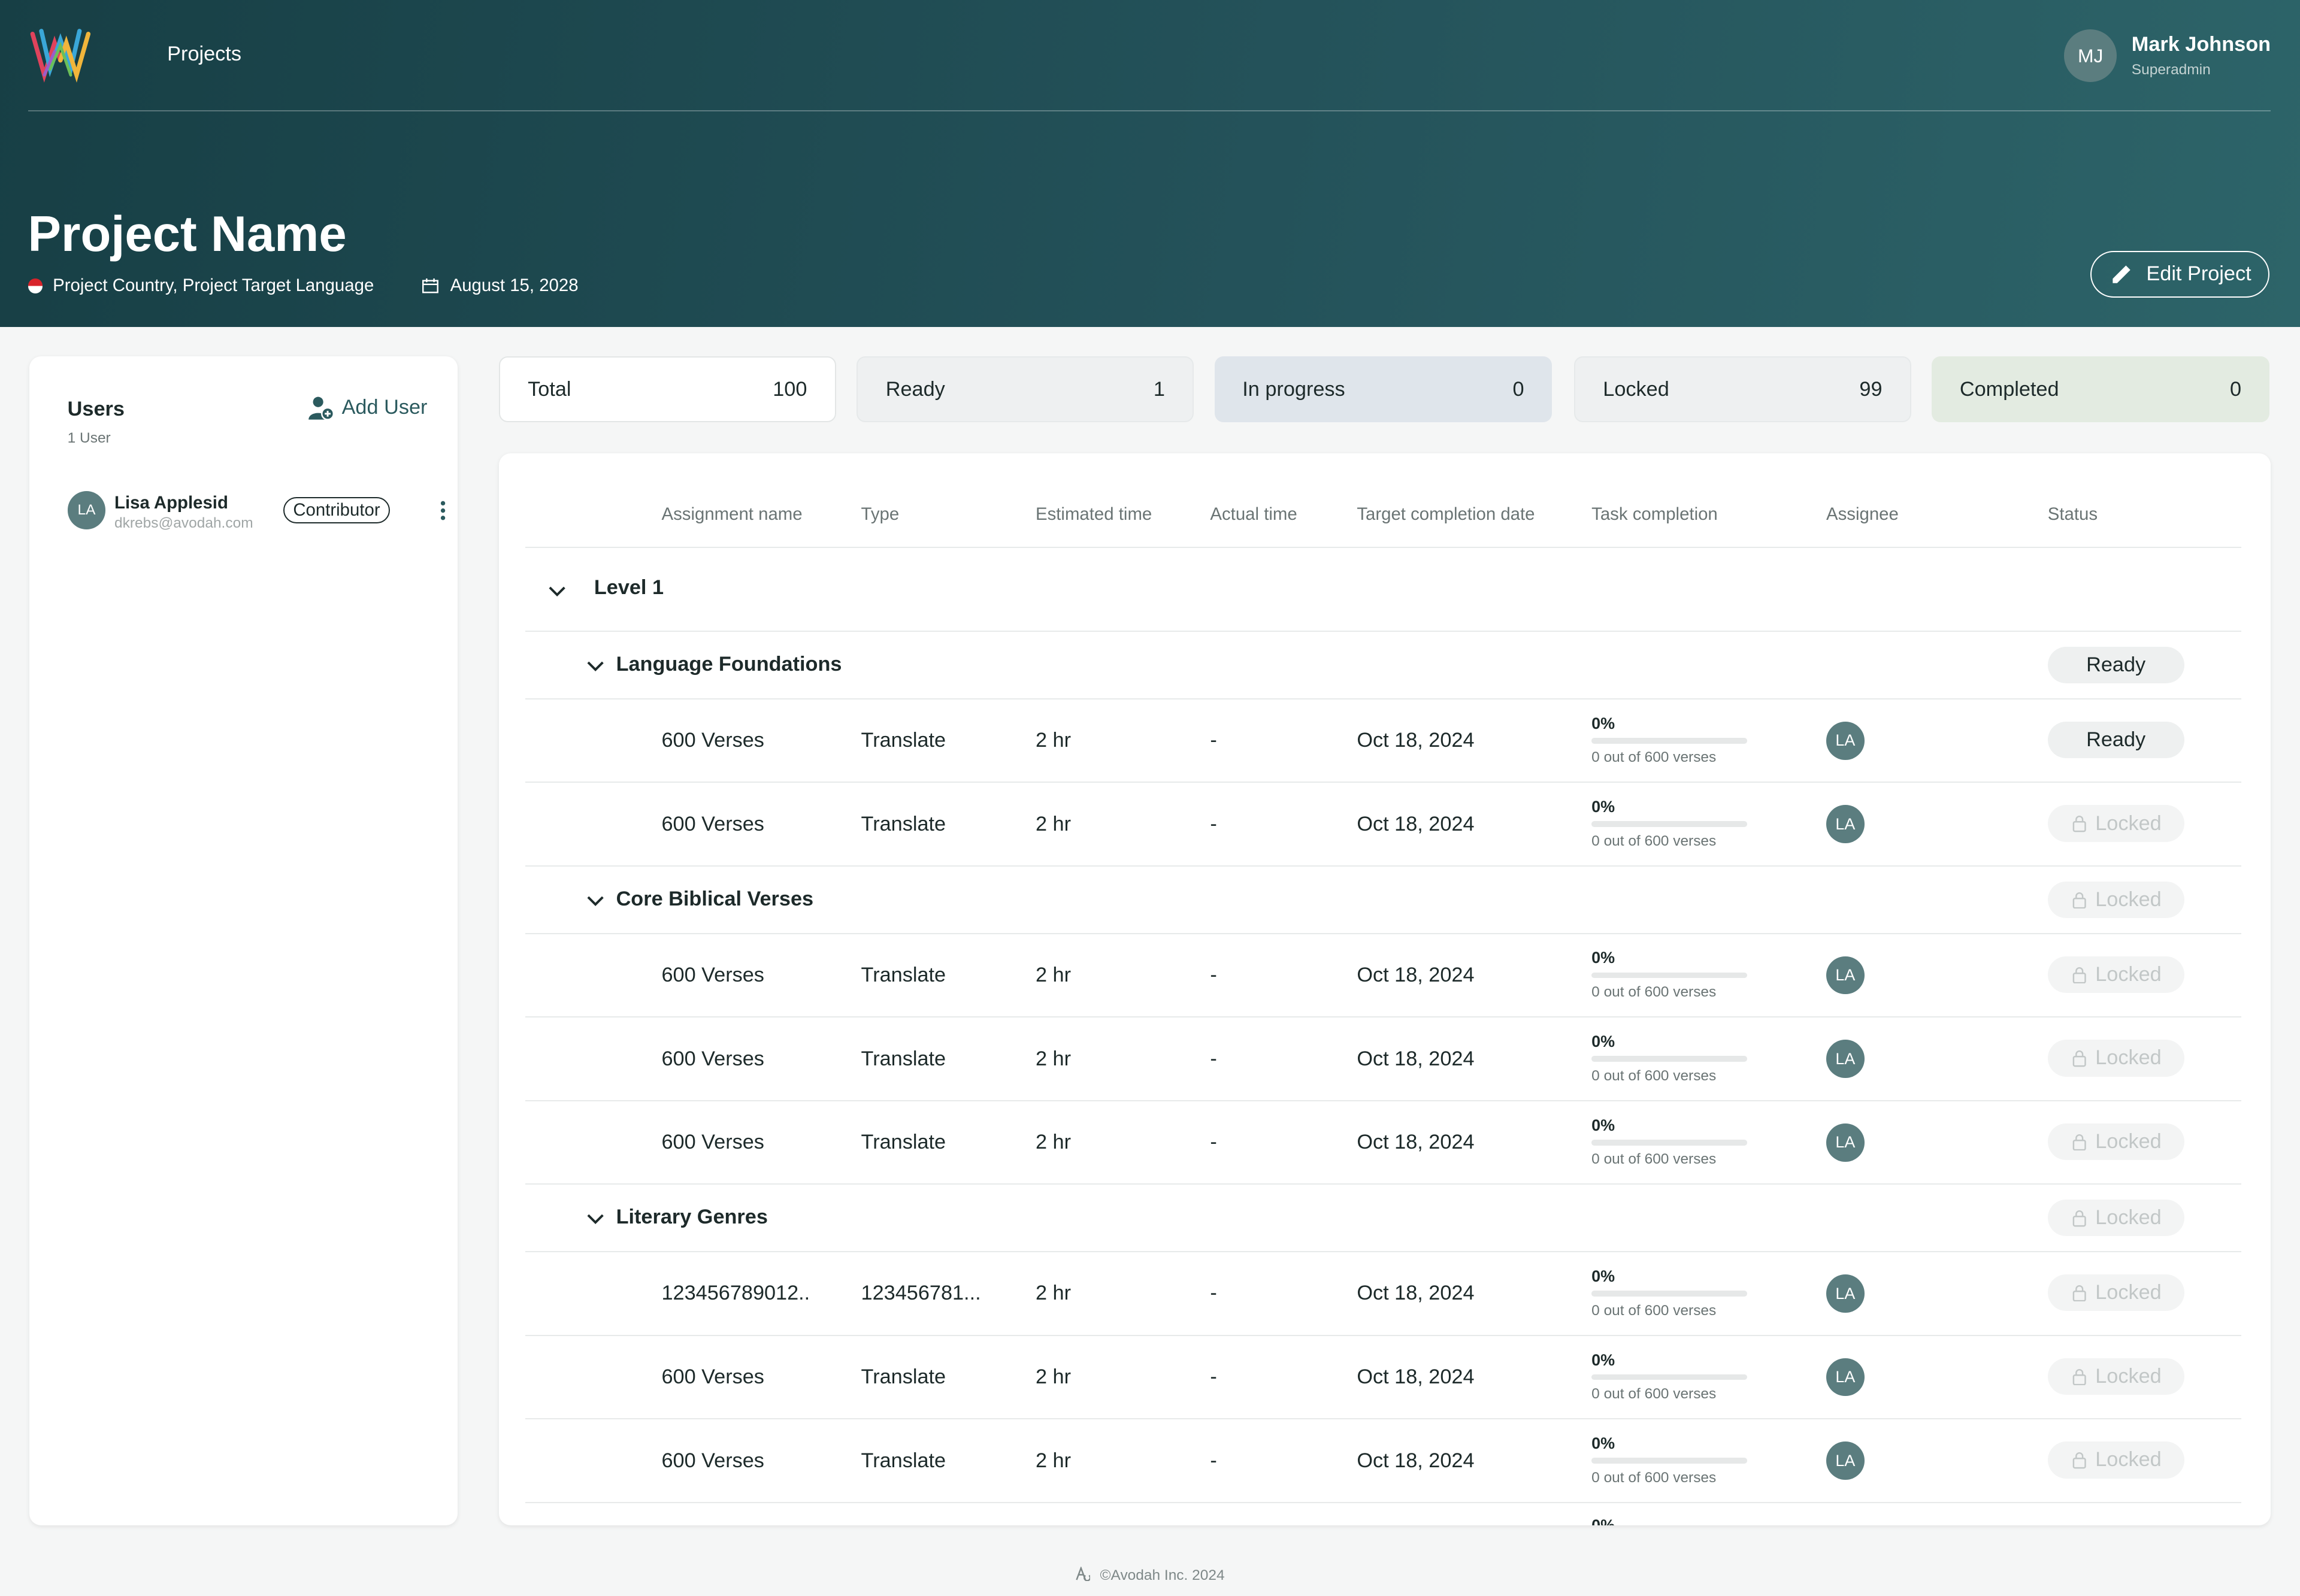 The image size is (2300, 1596). I want to click on col-estimated-time: Estimated time, so click(1094, 514).